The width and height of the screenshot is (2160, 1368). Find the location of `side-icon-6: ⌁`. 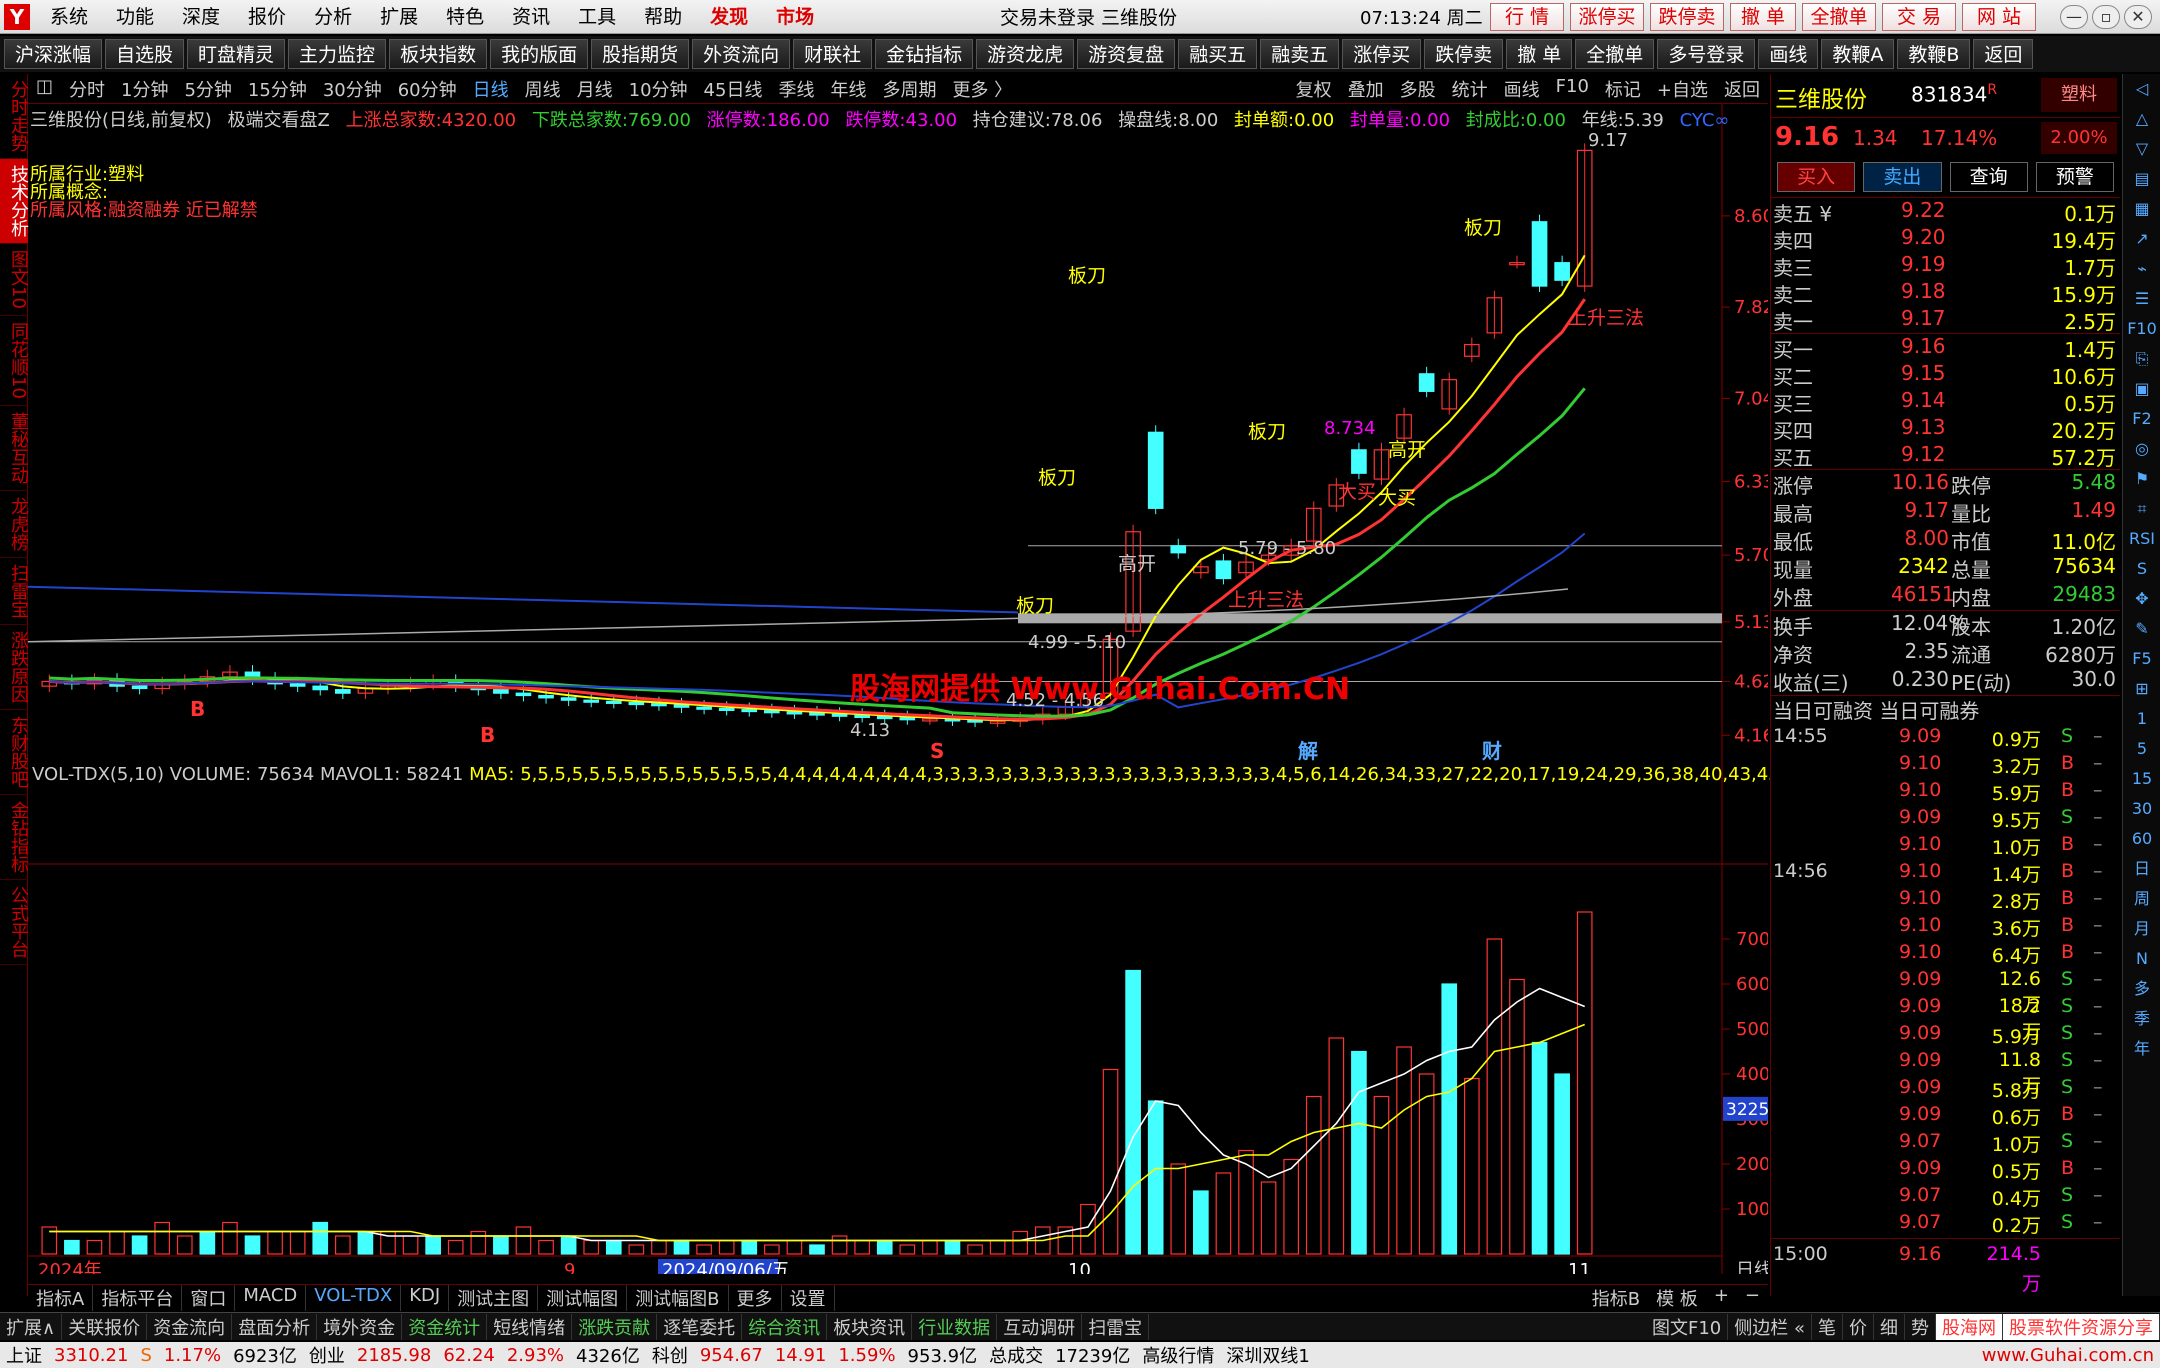

side-icon-6: ⌁ is located at coordinates (2141, 269).